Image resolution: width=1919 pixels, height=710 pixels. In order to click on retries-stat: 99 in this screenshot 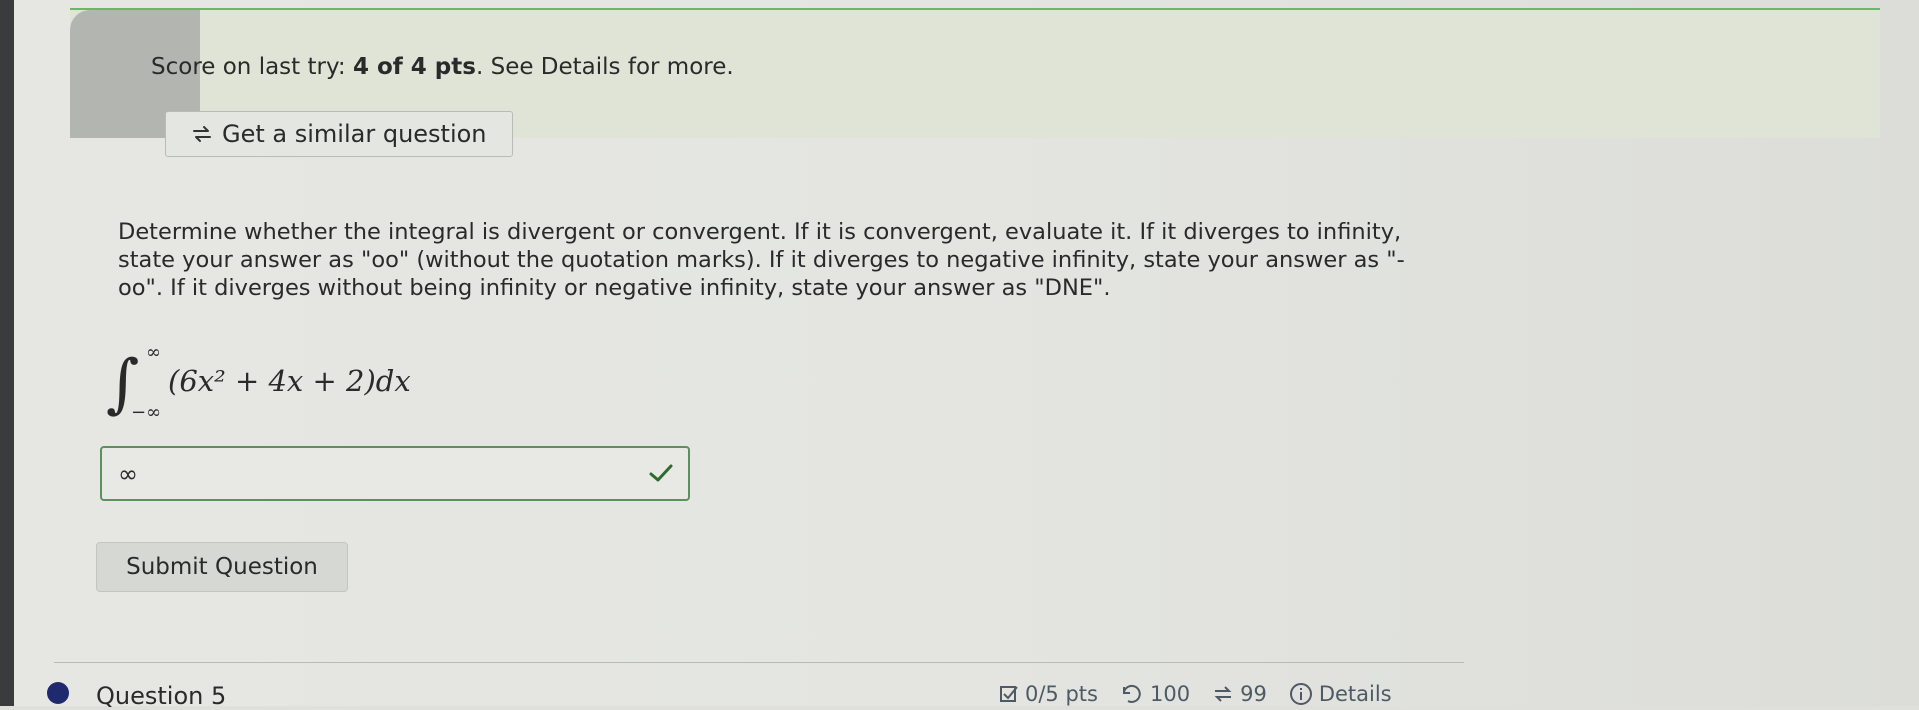, I will do `click(1239, 694)`.